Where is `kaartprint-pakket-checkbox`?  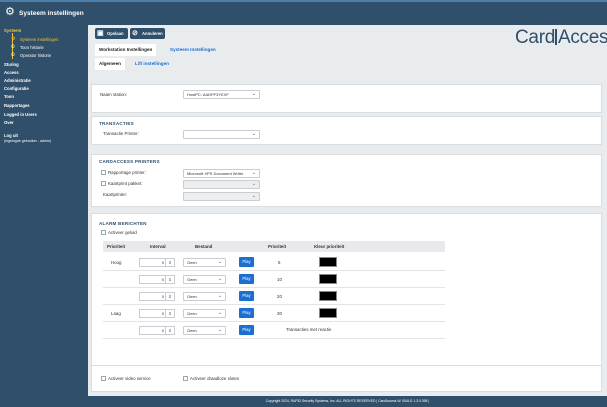 kaartprint-pakket-checkbox is located at coordinates (103, 183).